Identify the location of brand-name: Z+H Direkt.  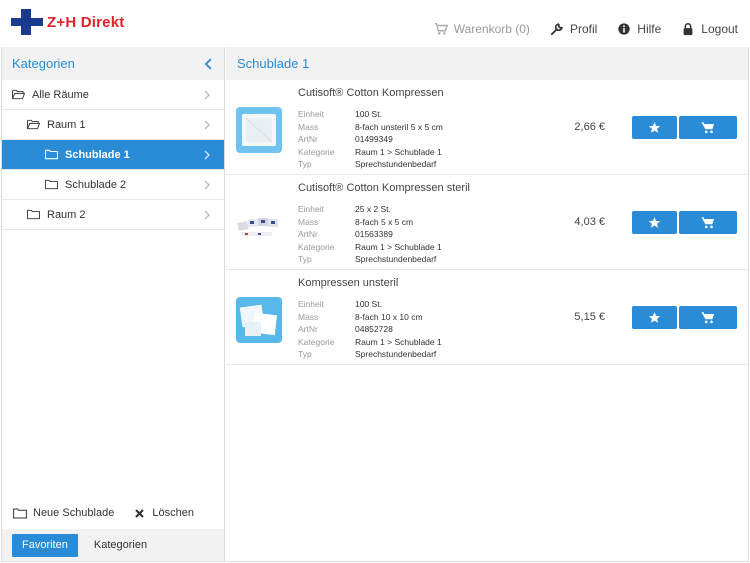
(86, 22).